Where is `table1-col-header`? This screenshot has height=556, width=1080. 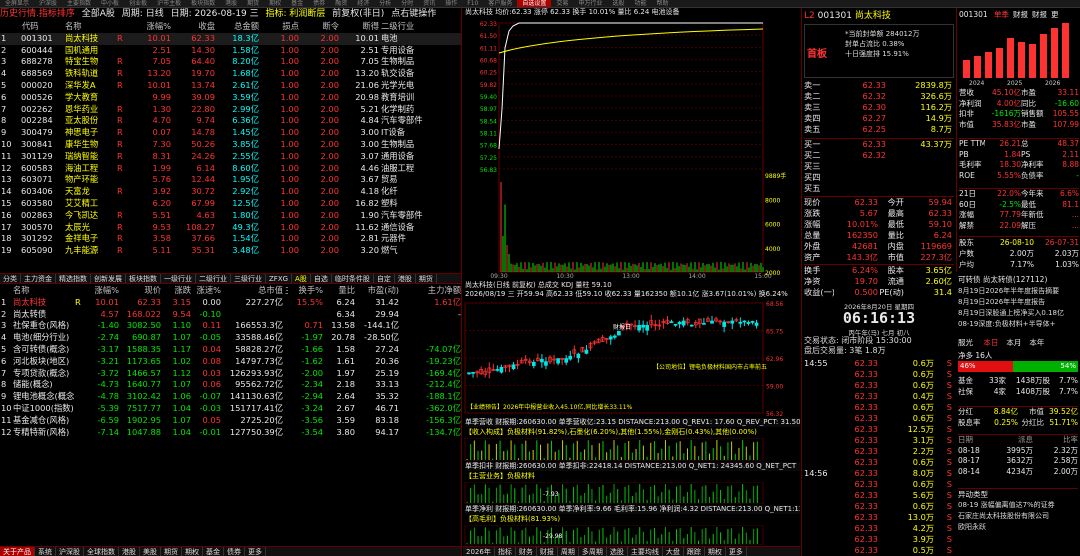
table1-col-header is located at coordinates (124, 27).